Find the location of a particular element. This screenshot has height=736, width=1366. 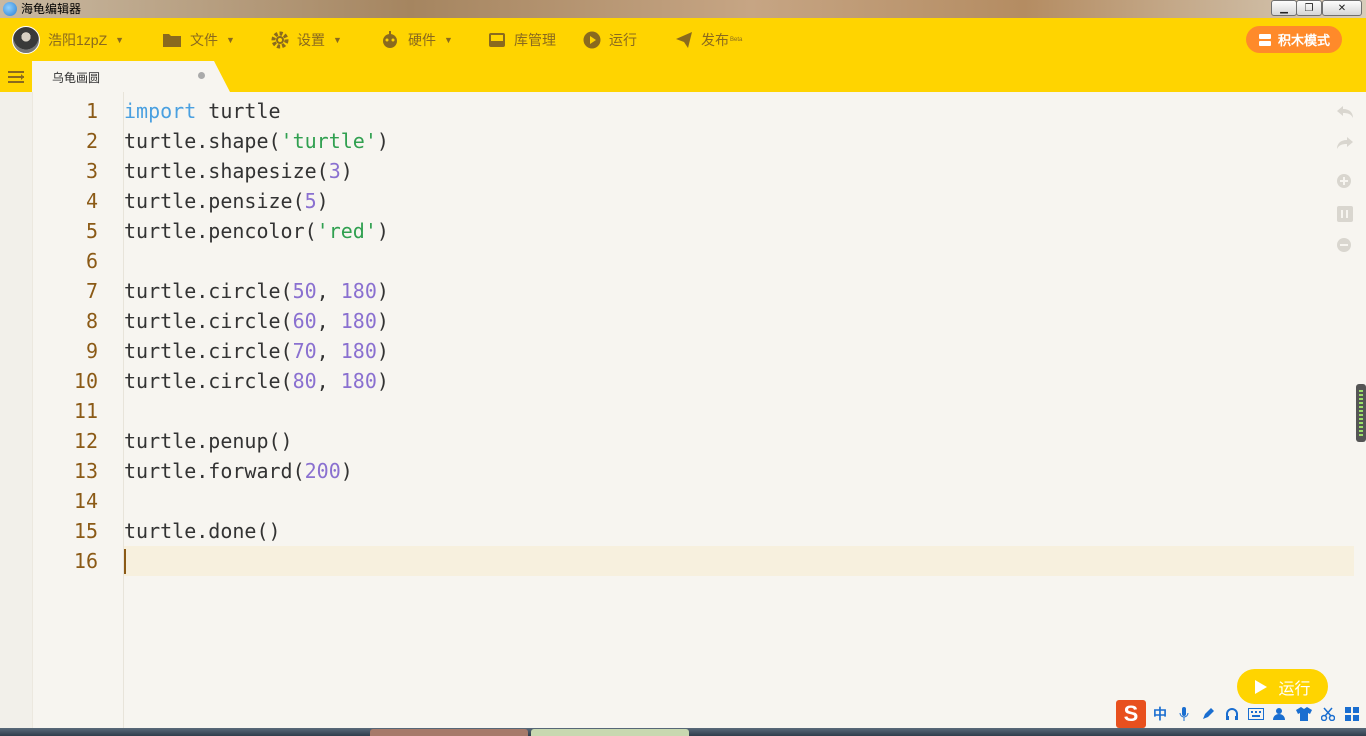

publish-button-label: 发布 is located at coordinates (715, 39).